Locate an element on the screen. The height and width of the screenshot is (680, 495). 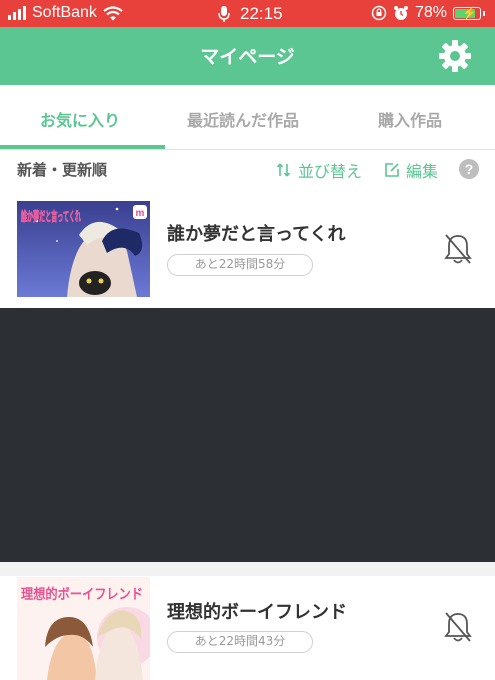
cover-image: 理想的ボーイフレンド is located at coordinates (83, 628).